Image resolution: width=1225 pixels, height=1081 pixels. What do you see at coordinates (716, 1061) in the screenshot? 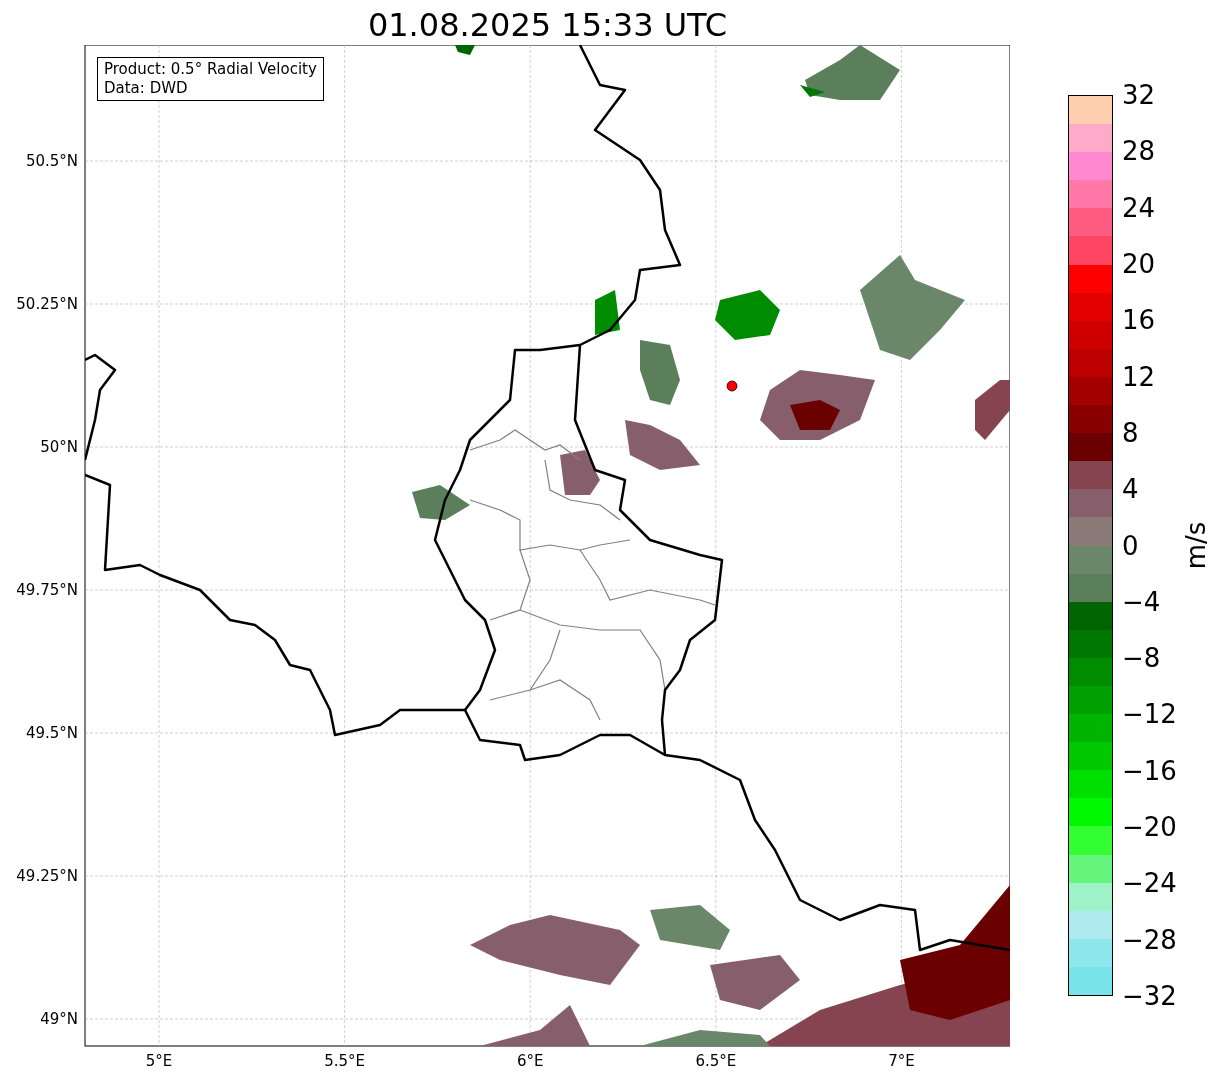
I see `longitude-label: 6.5°E` at bounding box center [716, 1061].